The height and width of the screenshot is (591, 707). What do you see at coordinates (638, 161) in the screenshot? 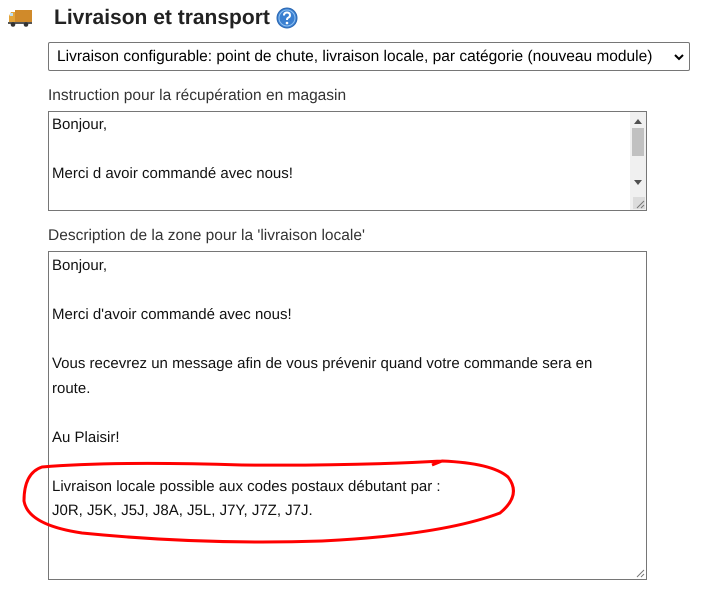
I see `scrollbar` at bounding box center [638, 161].